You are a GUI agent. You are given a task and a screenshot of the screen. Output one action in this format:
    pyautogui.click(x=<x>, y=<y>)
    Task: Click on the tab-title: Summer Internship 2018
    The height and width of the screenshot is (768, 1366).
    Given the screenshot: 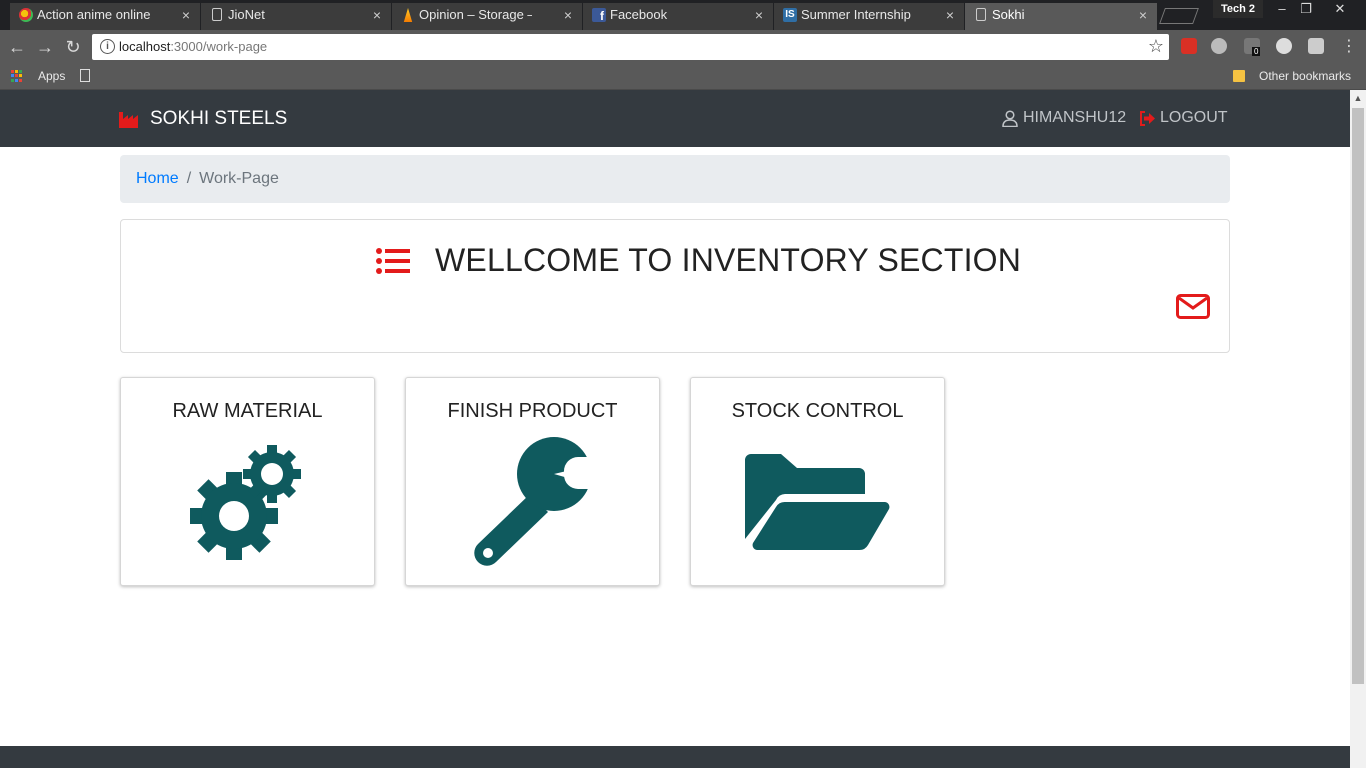 What is the action you would take?
    pyautogui.click(x=857, y=14)
    